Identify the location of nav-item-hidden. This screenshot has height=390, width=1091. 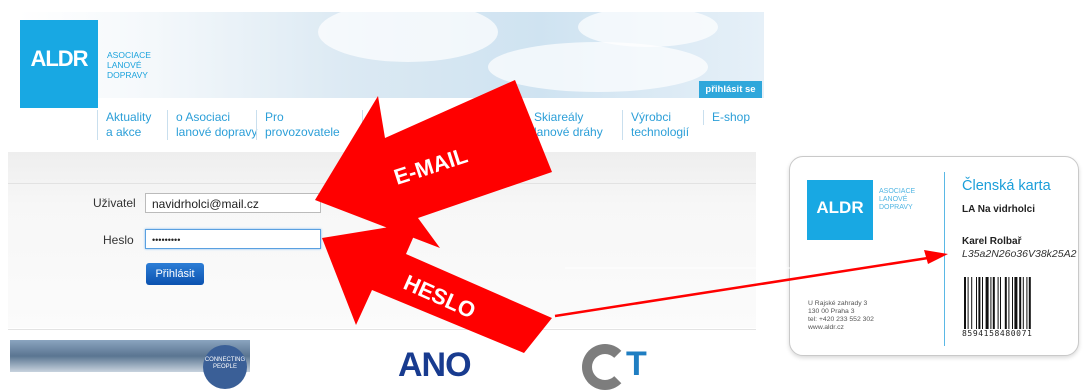
(368, 125).